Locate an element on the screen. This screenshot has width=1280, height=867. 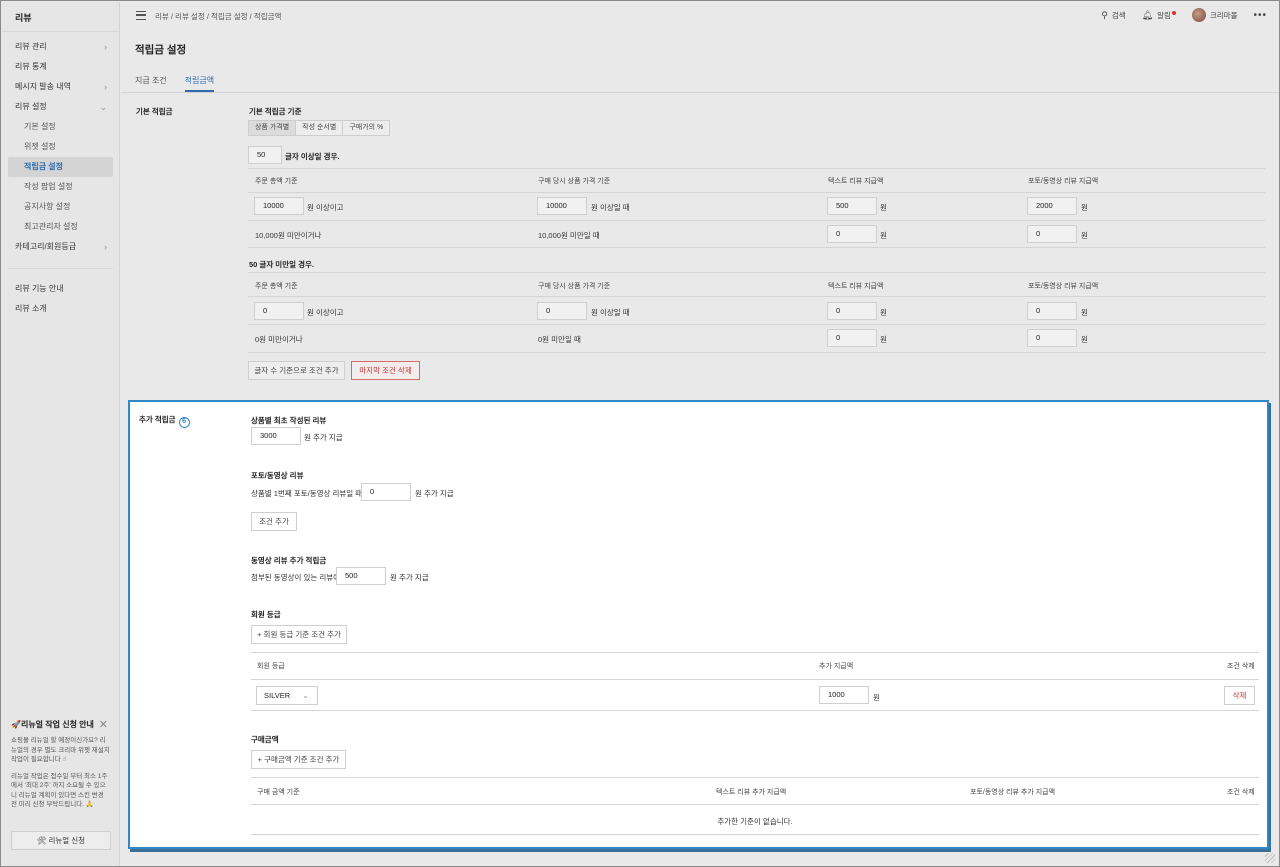
segment-by-price: 상품 가격별 is located at coordinates (272, 128).